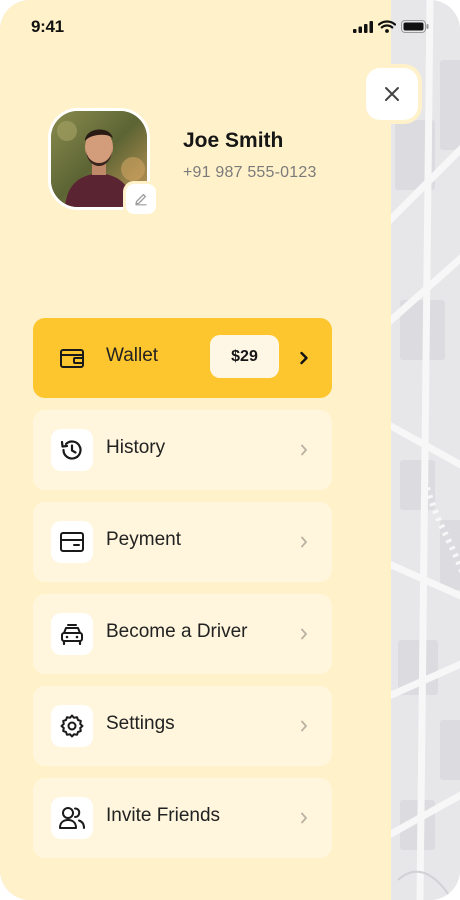 The image size is (460, 900). What do you see at coordinates (72, 726) in the screenshot?
I see `gear-icon` at bounding box center [72, 726].